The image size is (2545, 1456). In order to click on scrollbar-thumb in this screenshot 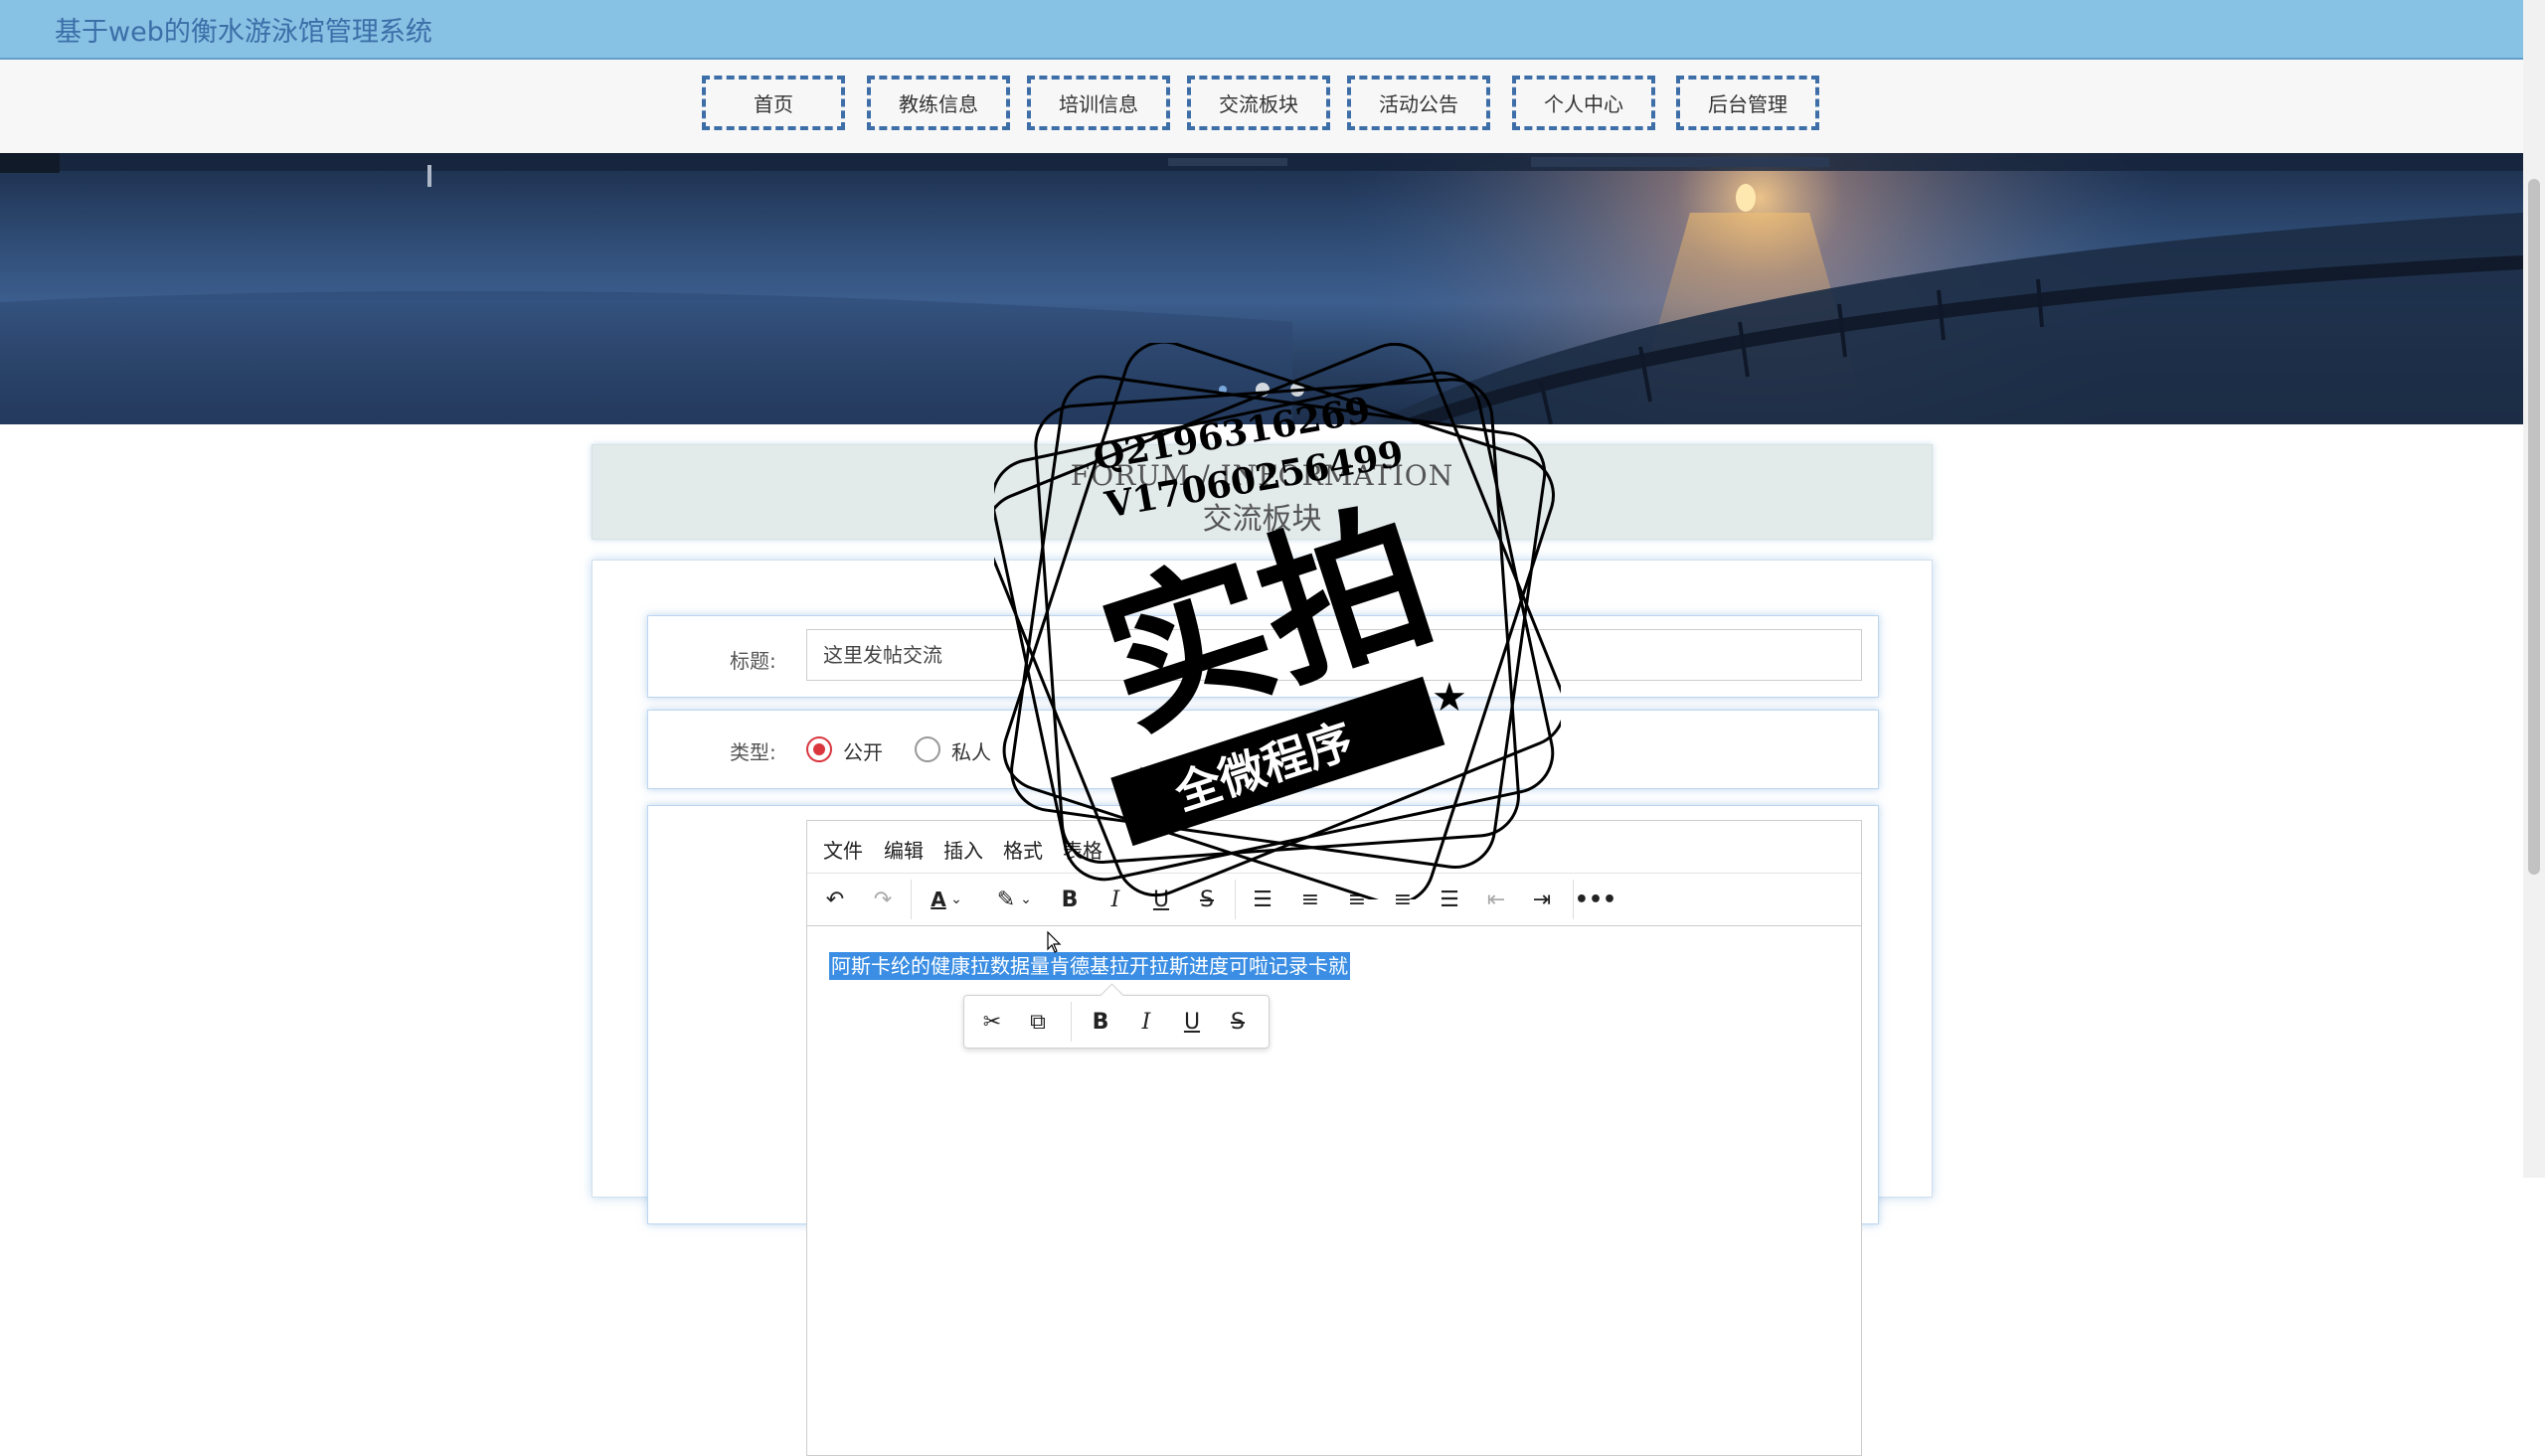, I will do `click(2534, 527)`.